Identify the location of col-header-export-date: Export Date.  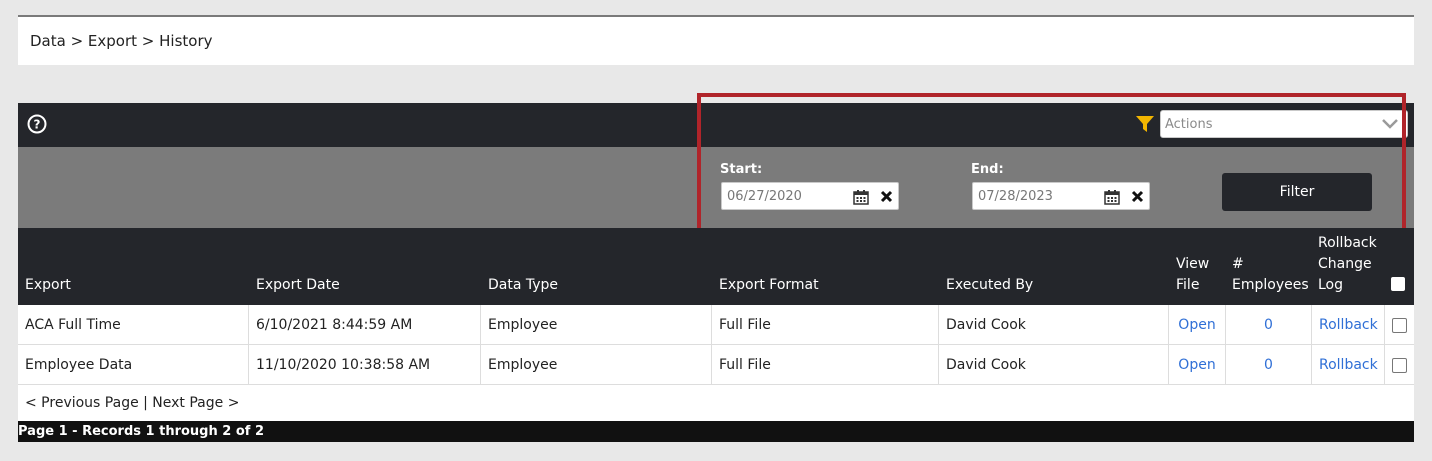
(298, 285).